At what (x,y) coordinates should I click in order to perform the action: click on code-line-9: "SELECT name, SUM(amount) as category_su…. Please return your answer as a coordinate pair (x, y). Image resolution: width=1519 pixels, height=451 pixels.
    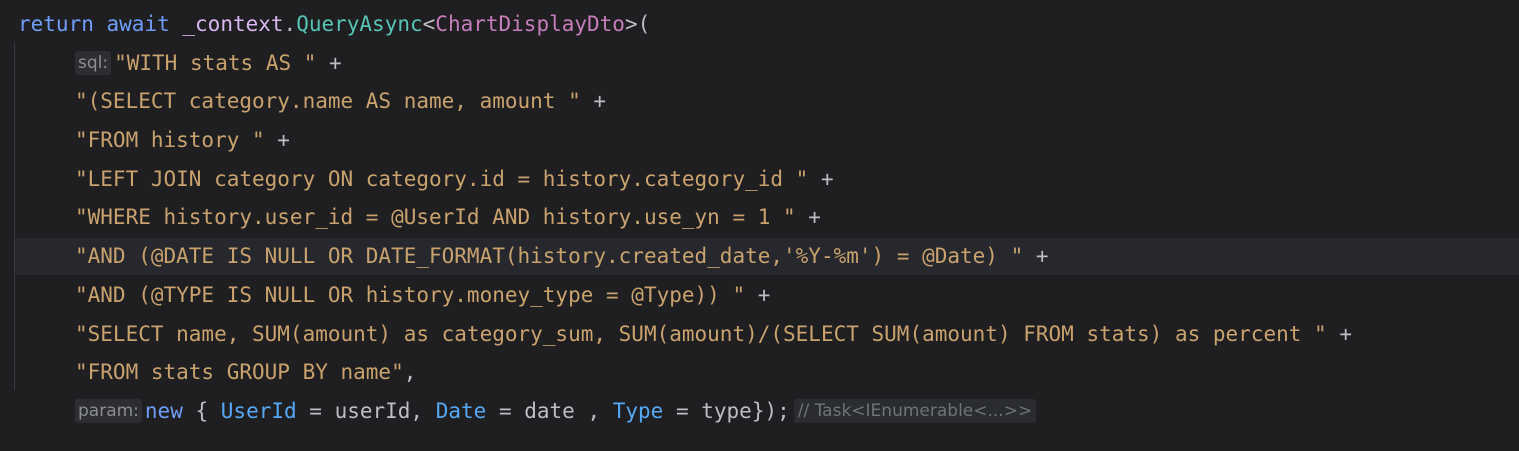
    Looking at the image, I should click on (713, 334).